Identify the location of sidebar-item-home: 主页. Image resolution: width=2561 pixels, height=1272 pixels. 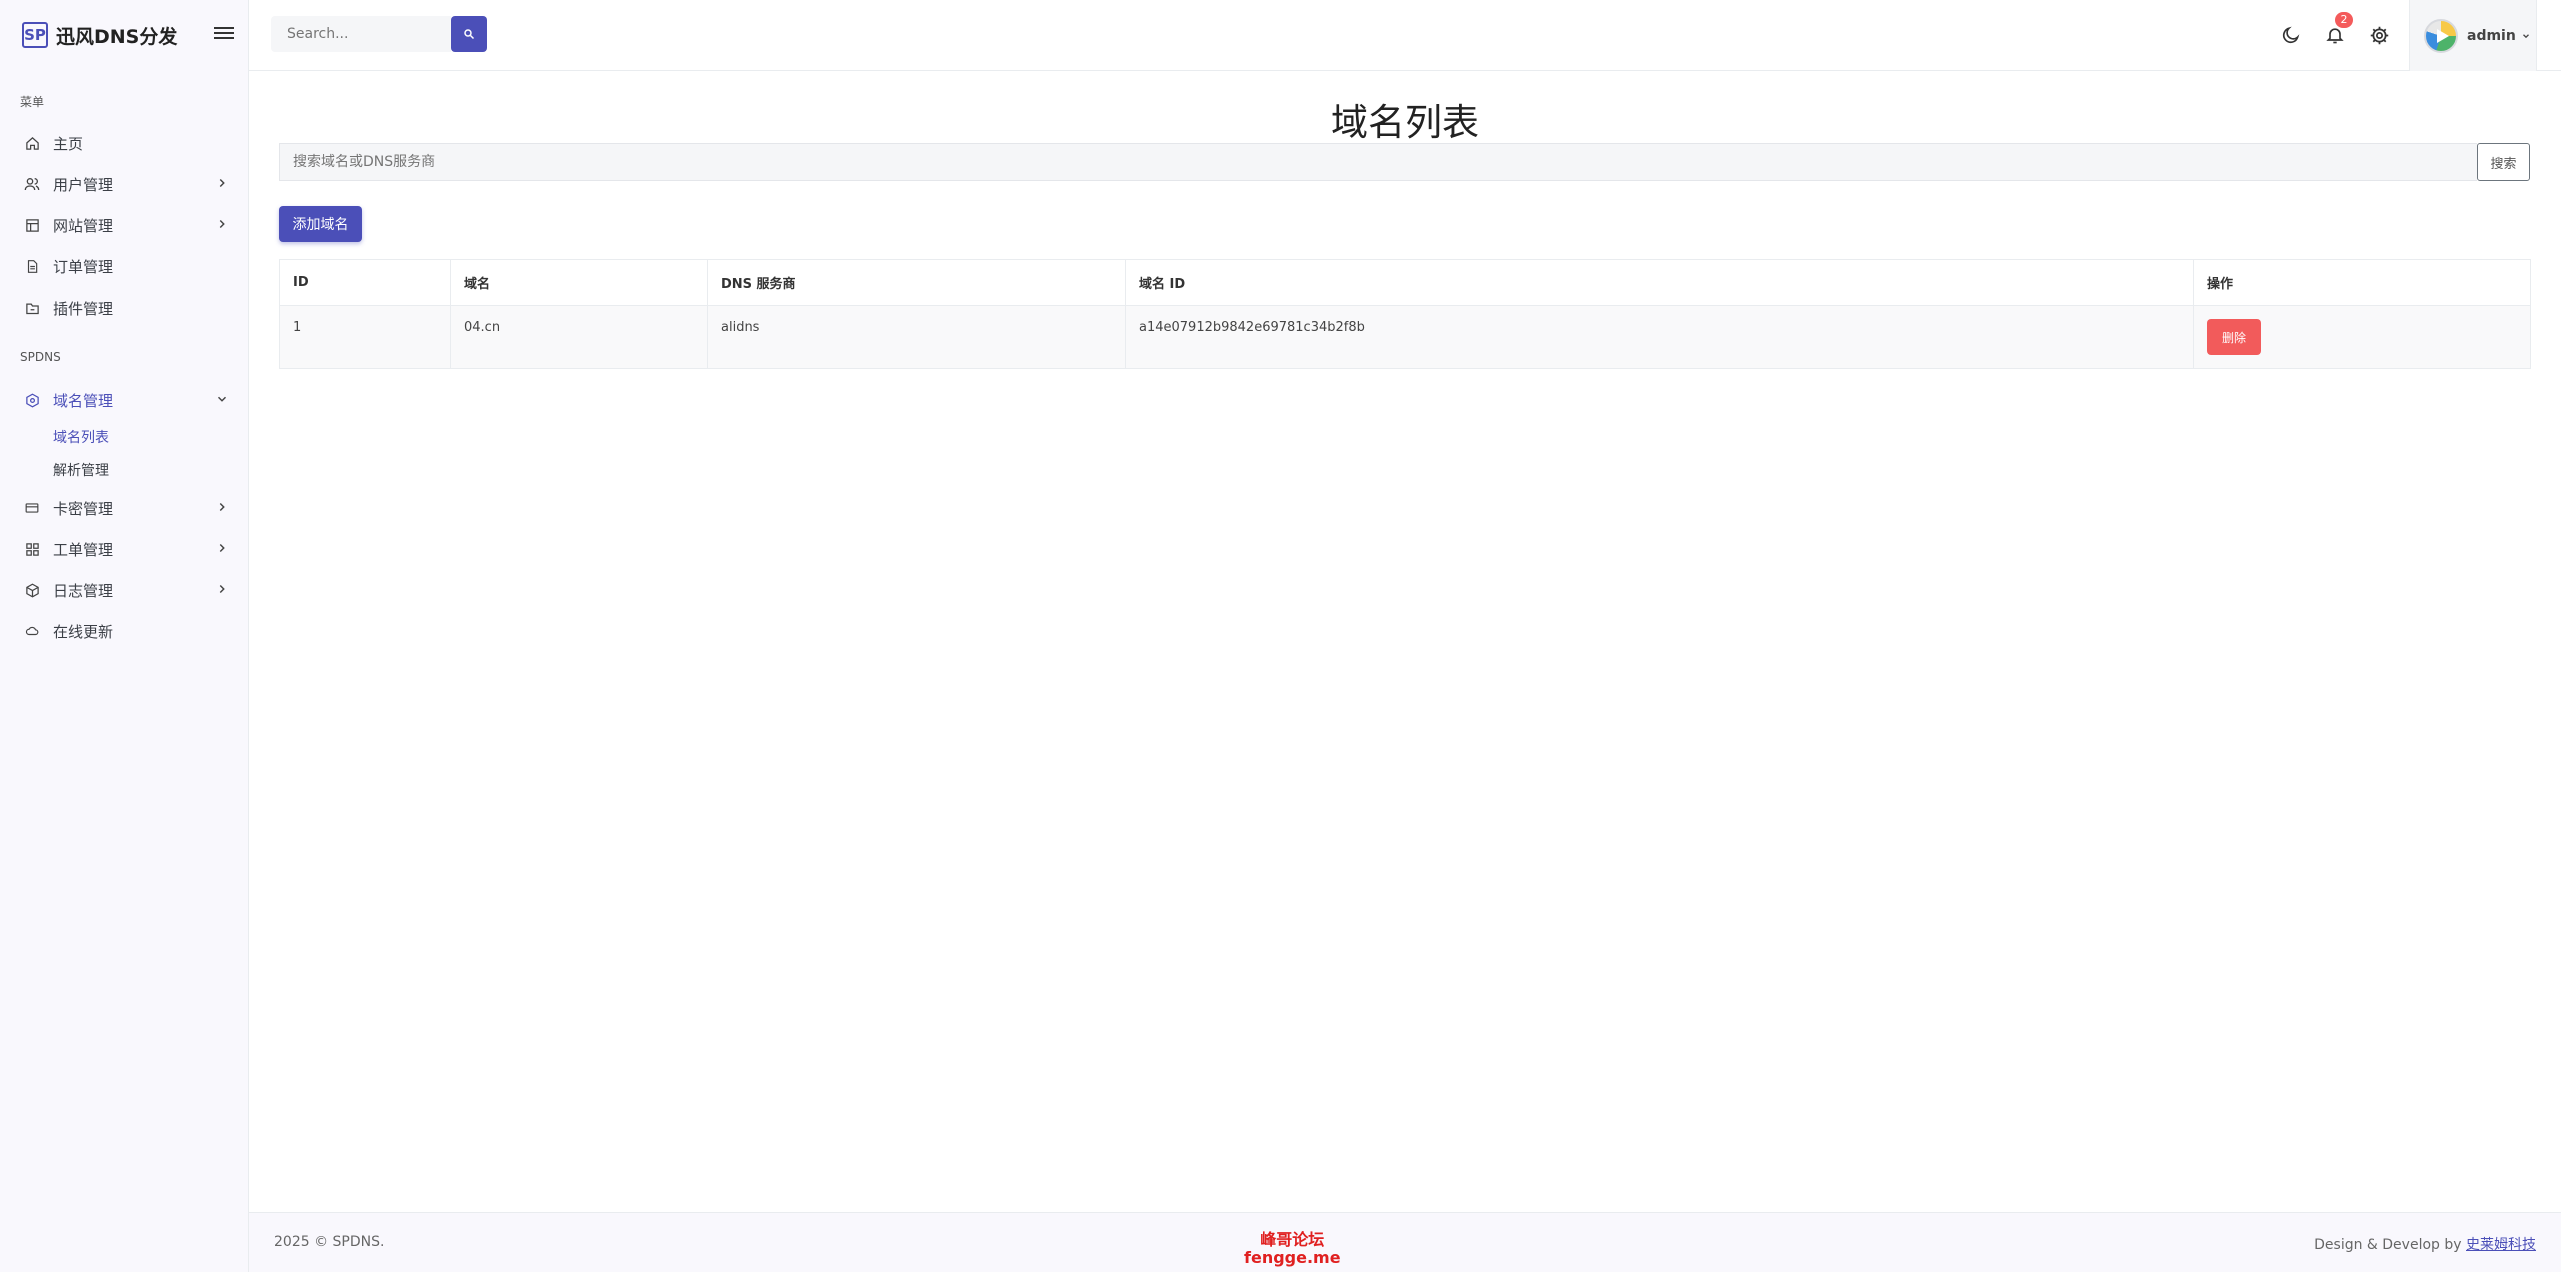
(124, 143).